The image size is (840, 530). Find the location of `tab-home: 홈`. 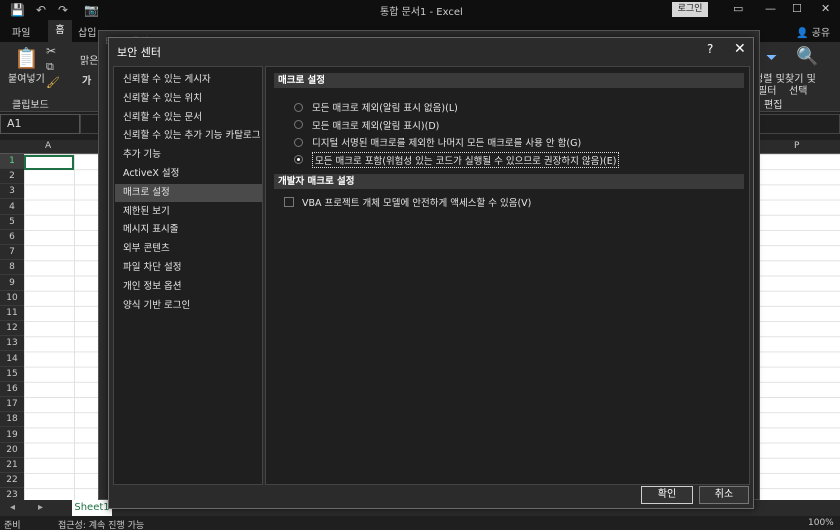

tab-home: 홈 is located at coordinates (60, 31).